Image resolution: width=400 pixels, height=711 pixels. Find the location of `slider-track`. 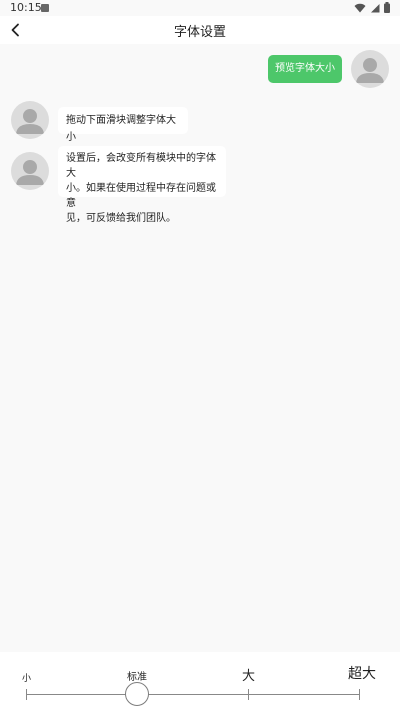

slider-track is located at coordinates (193, 694).